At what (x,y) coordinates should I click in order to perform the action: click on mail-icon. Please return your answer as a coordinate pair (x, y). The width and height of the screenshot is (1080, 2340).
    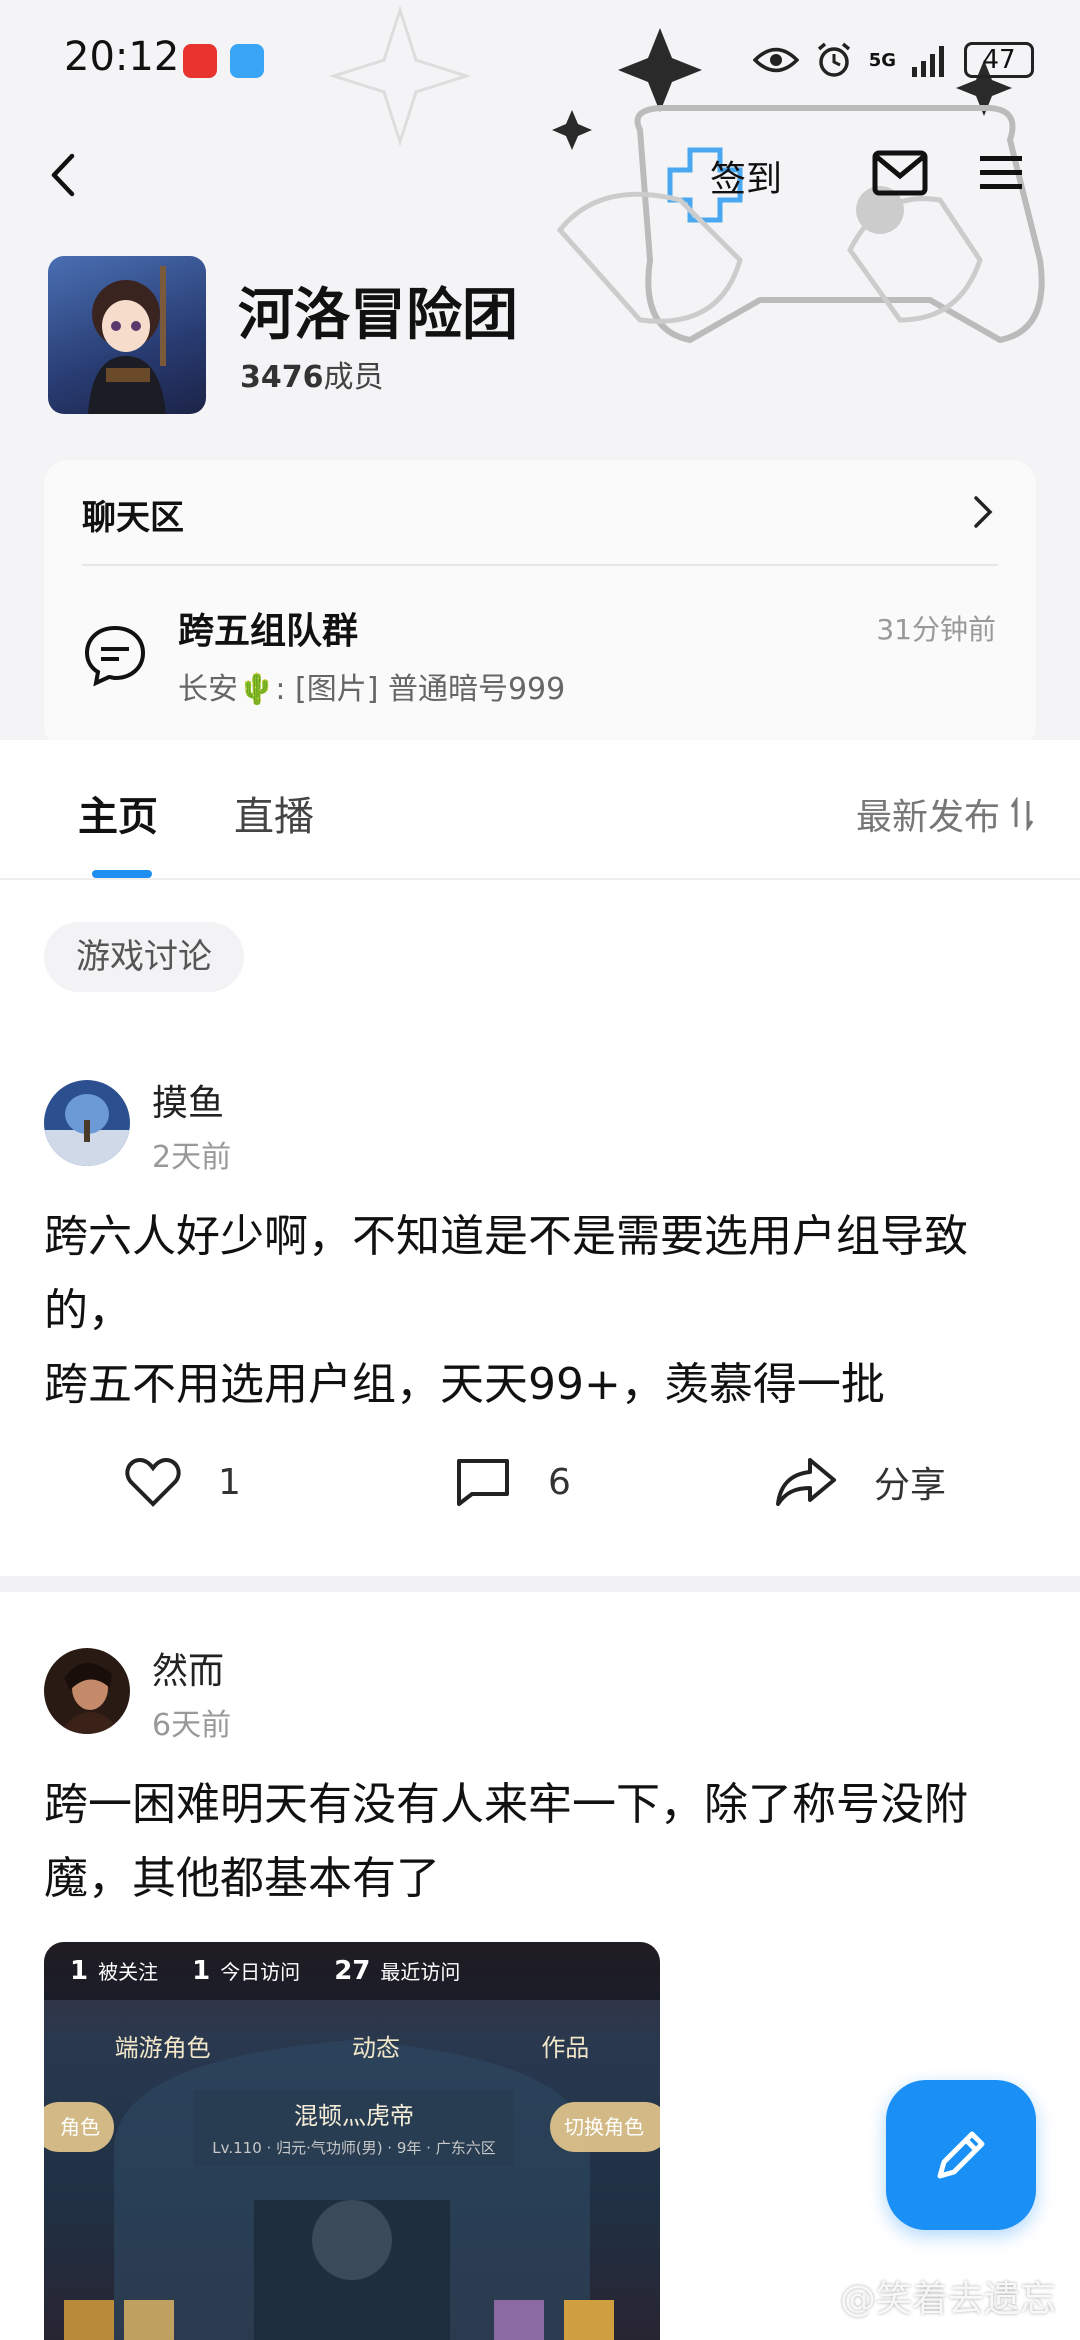
    Looking at the image, I should click on (900, 173).